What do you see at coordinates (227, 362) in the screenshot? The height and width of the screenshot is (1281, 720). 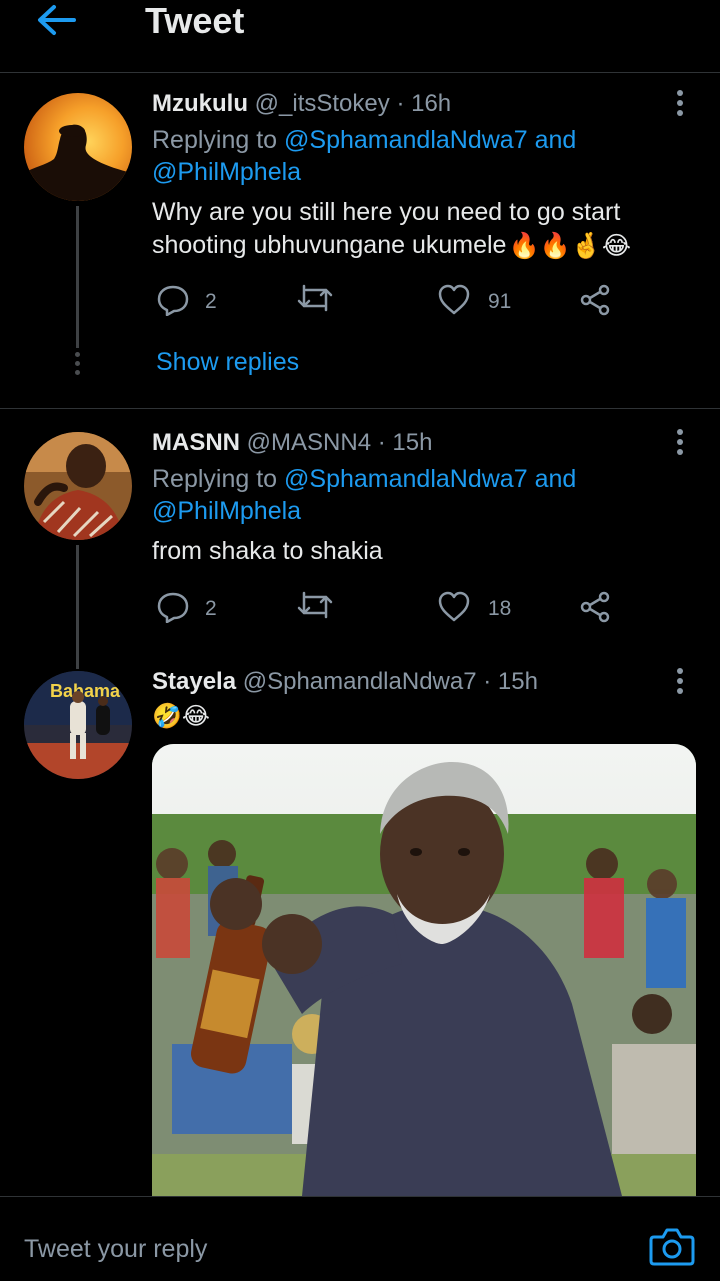 I see `show-replies-link: Show replies` at bounding box center [227, 362].